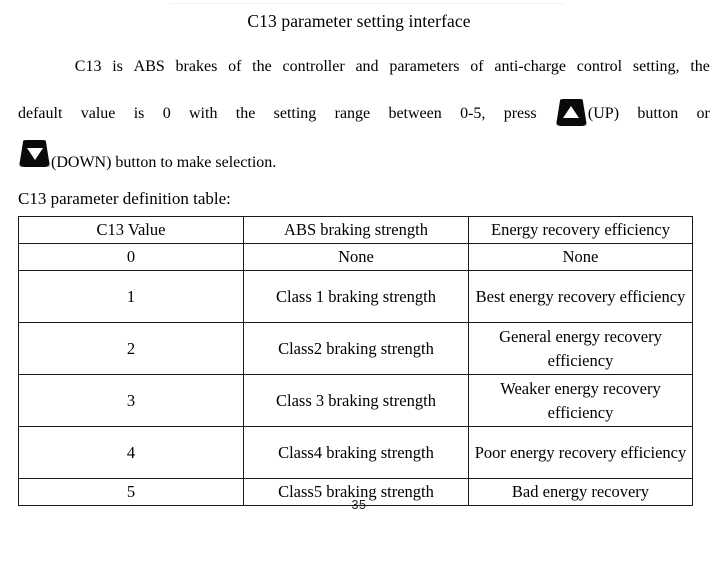 Image resolution: width=718 pixels, height=582 pixels. I want to click on cell-braking-strength: Class2 braking strength, so click(356, 348).